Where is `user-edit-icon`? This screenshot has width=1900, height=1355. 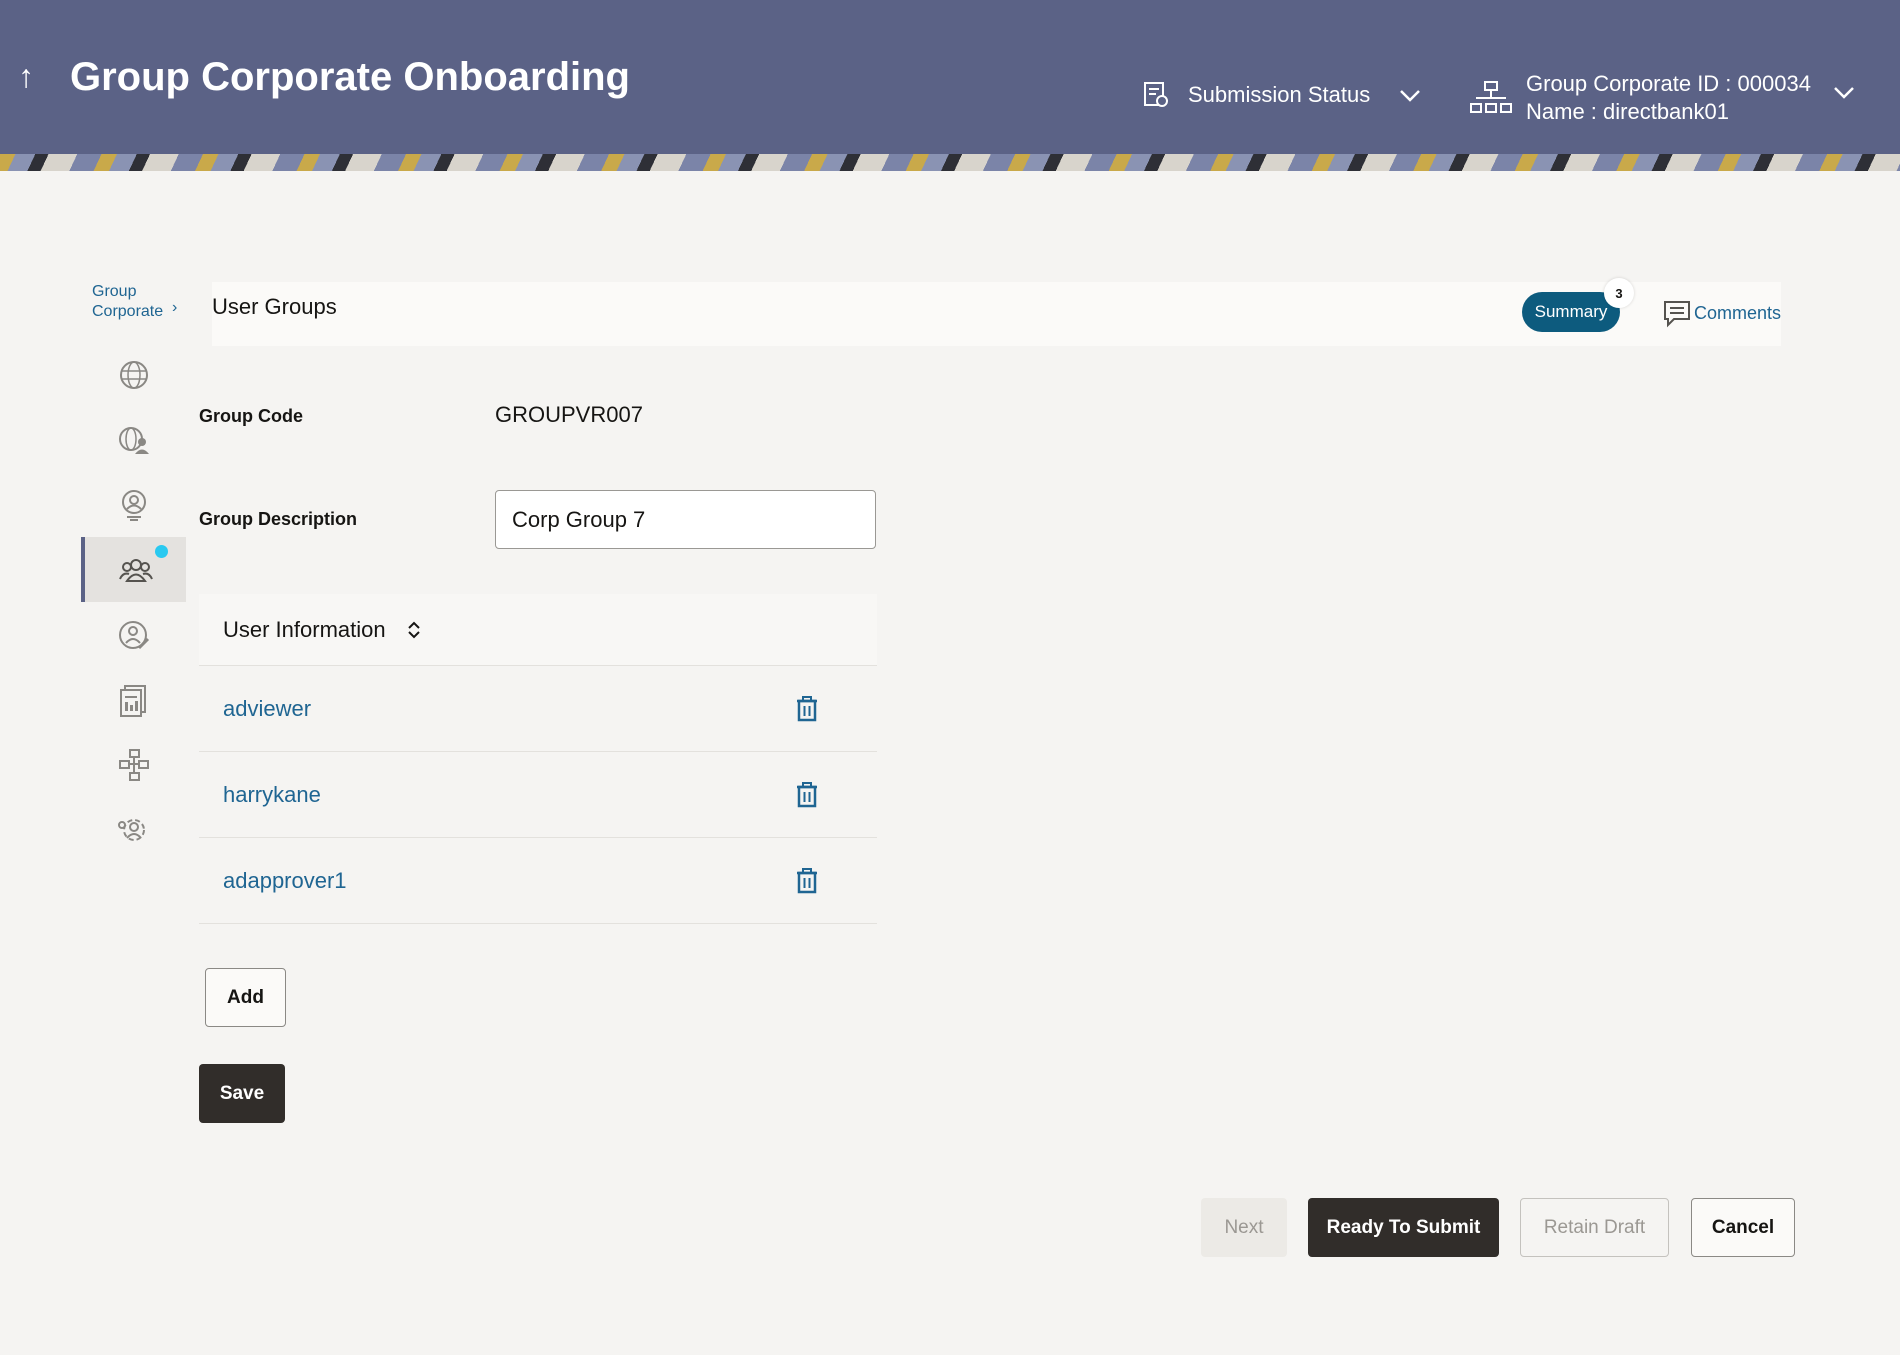 user-edit-icon is located at coordinates (133, 634).